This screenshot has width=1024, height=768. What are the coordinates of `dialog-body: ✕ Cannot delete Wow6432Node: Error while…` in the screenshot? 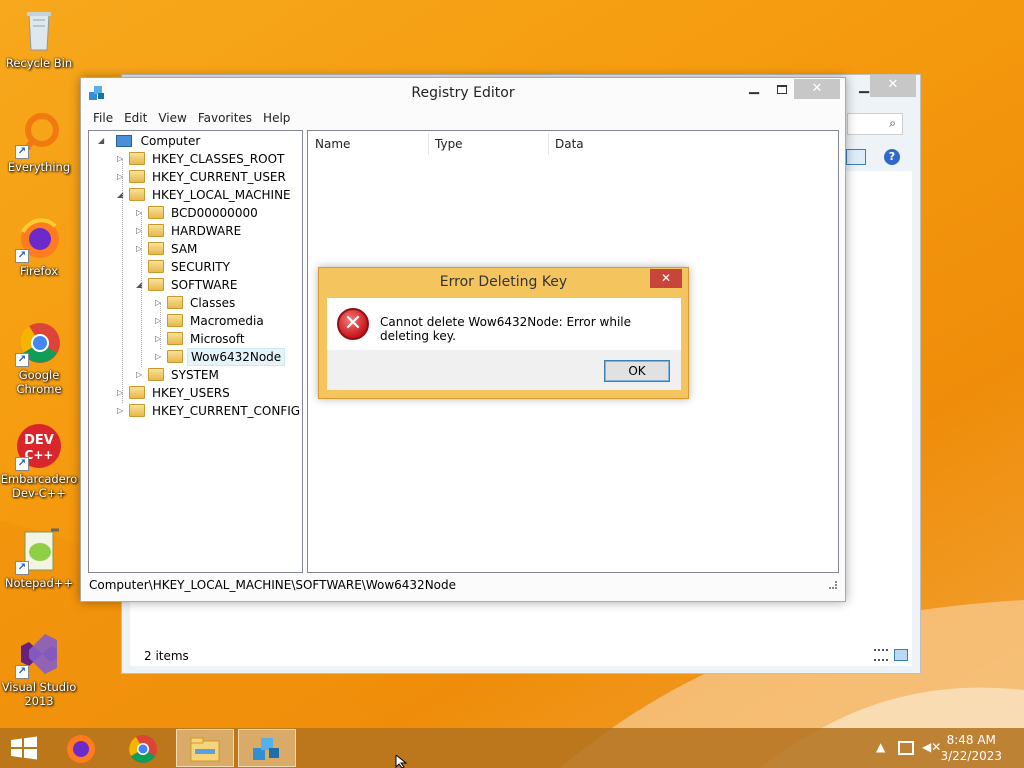 It's located at (504, 344).